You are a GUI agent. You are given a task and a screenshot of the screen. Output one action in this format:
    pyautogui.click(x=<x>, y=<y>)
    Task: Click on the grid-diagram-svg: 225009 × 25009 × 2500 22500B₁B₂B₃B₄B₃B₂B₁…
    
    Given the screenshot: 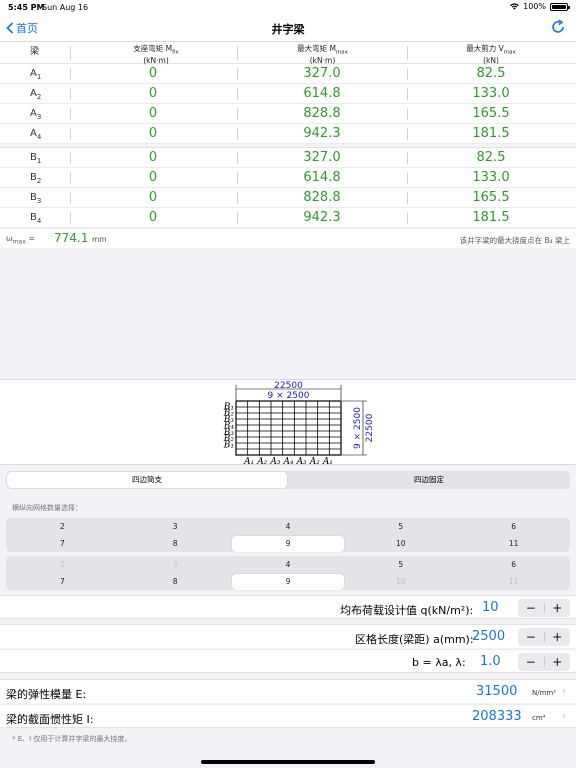 What is the action you would take?
    pyautogui.click(x=299, y=424)
    